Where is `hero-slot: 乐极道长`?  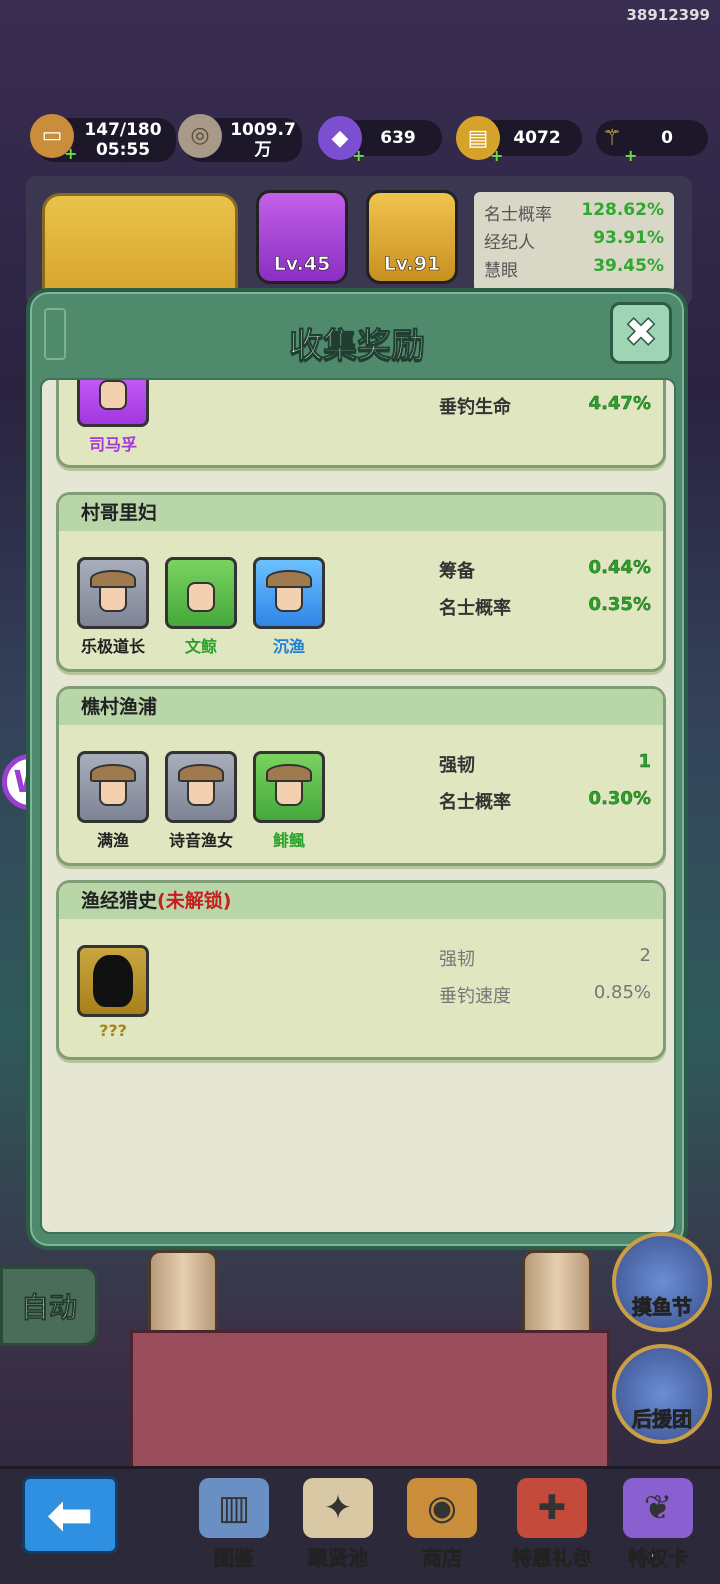 hero-slot: 乐极道长 is located at coordinates (113, 607).